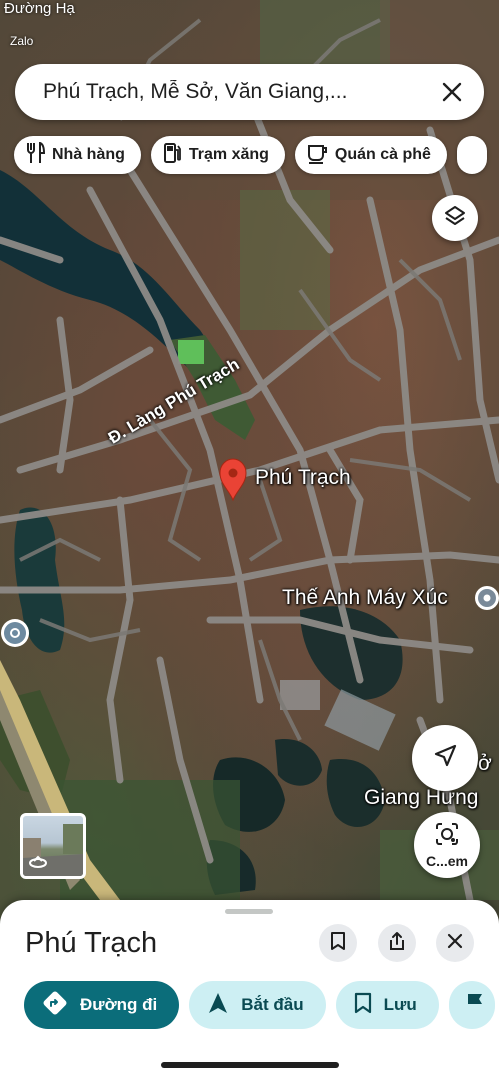 The height and width of the screenshot is (1080, 499). I want to click on chip-label: Trạm xăng, so click(228, 154).